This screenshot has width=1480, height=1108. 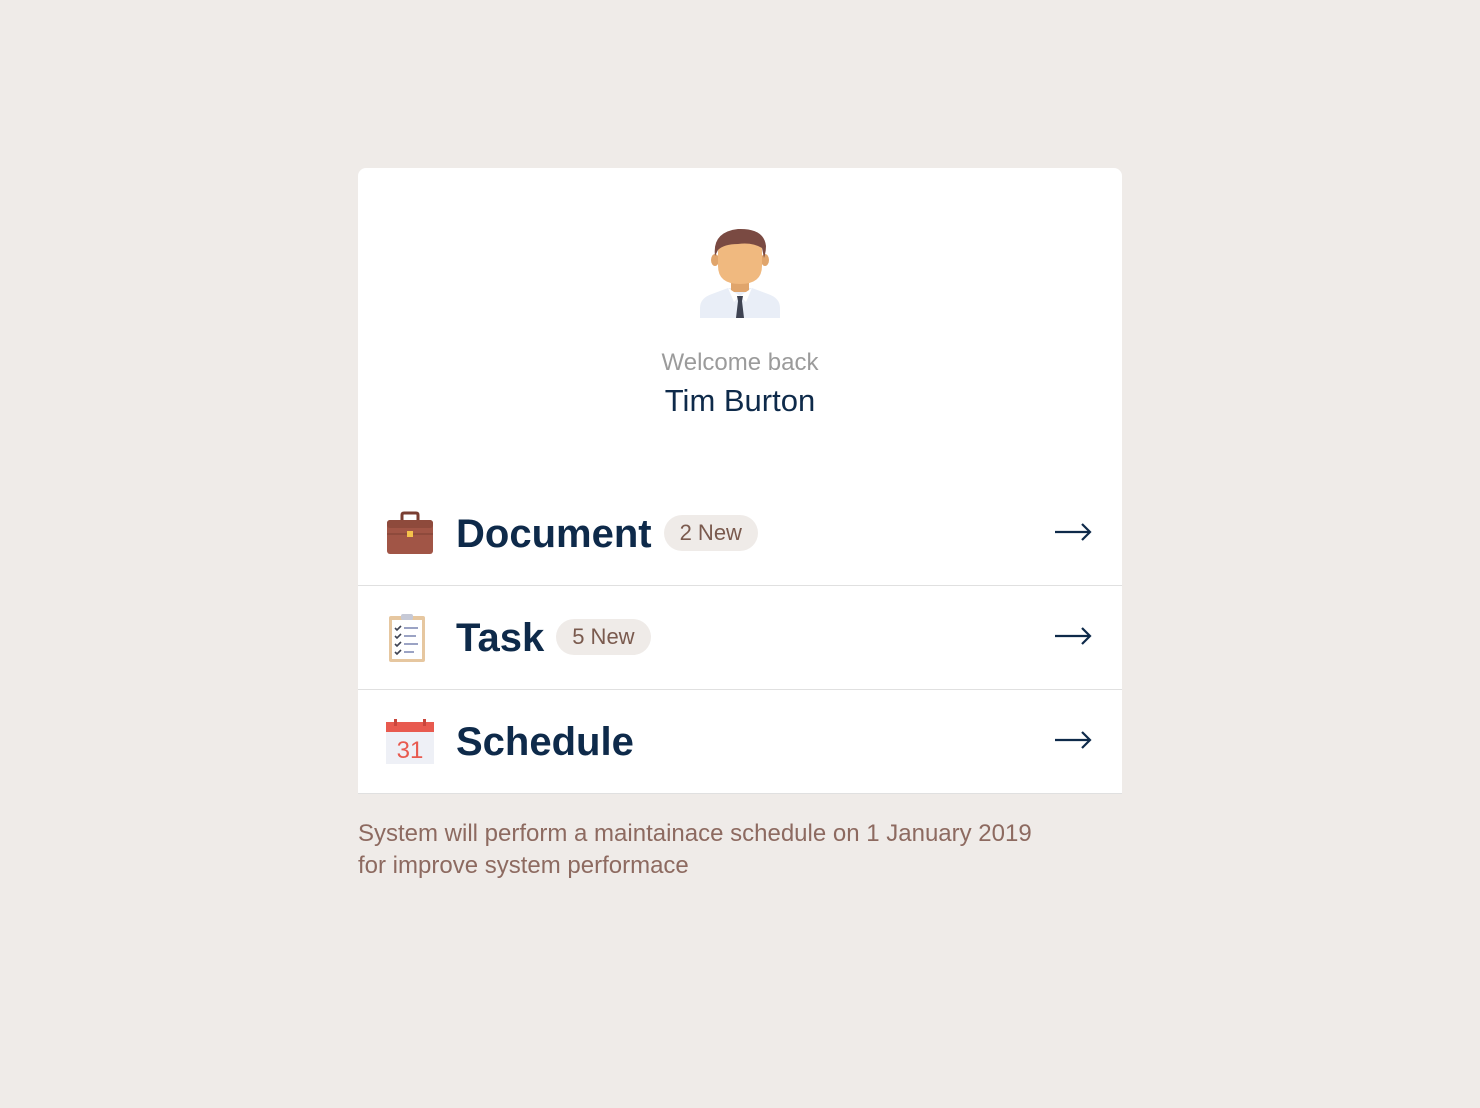 I want to click on menu-item-label: Schedule, so click(x=545, y=742).